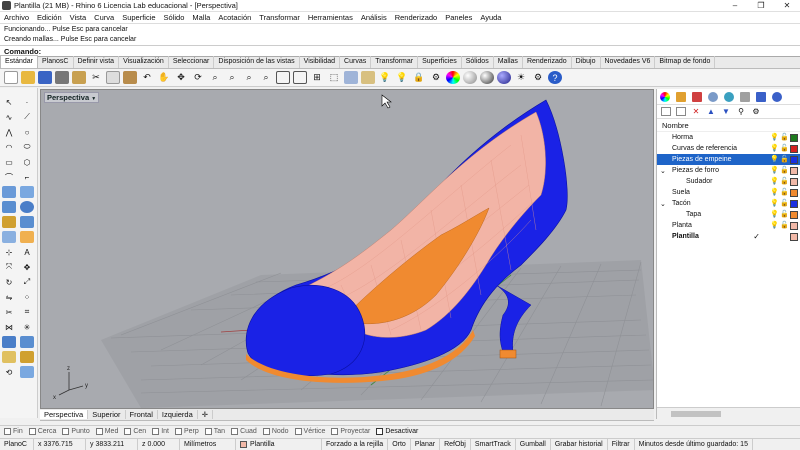  I want to click on color-wheel-icon, so click(453, 77).